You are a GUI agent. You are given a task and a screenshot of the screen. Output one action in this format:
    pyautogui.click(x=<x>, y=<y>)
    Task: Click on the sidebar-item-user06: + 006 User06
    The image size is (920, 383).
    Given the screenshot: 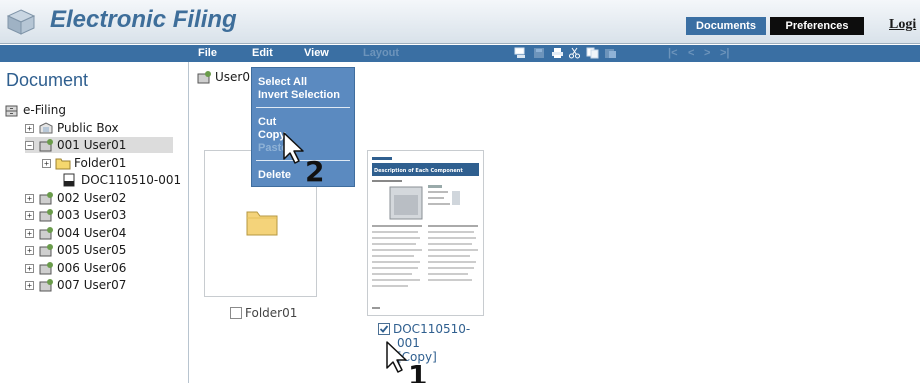 What is the action you would take?
    pyautogui.click(x=75, y=268)
    